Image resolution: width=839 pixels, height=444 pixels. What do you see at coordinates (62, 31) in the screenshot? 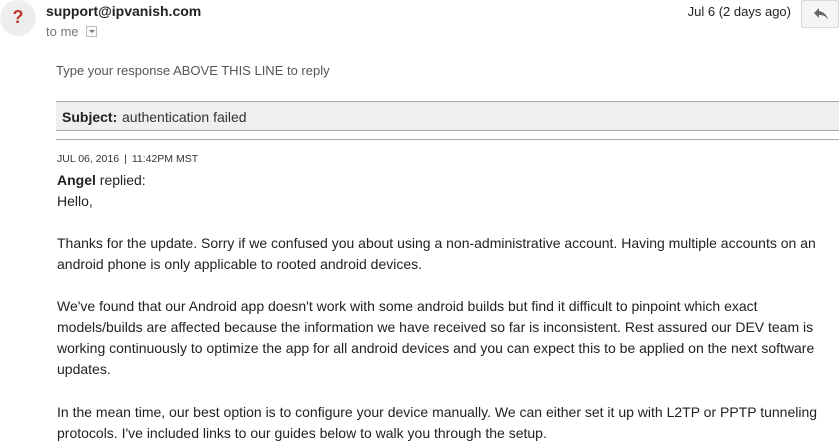
I see `recipient-label: to me` at bounding box center [62, 31].